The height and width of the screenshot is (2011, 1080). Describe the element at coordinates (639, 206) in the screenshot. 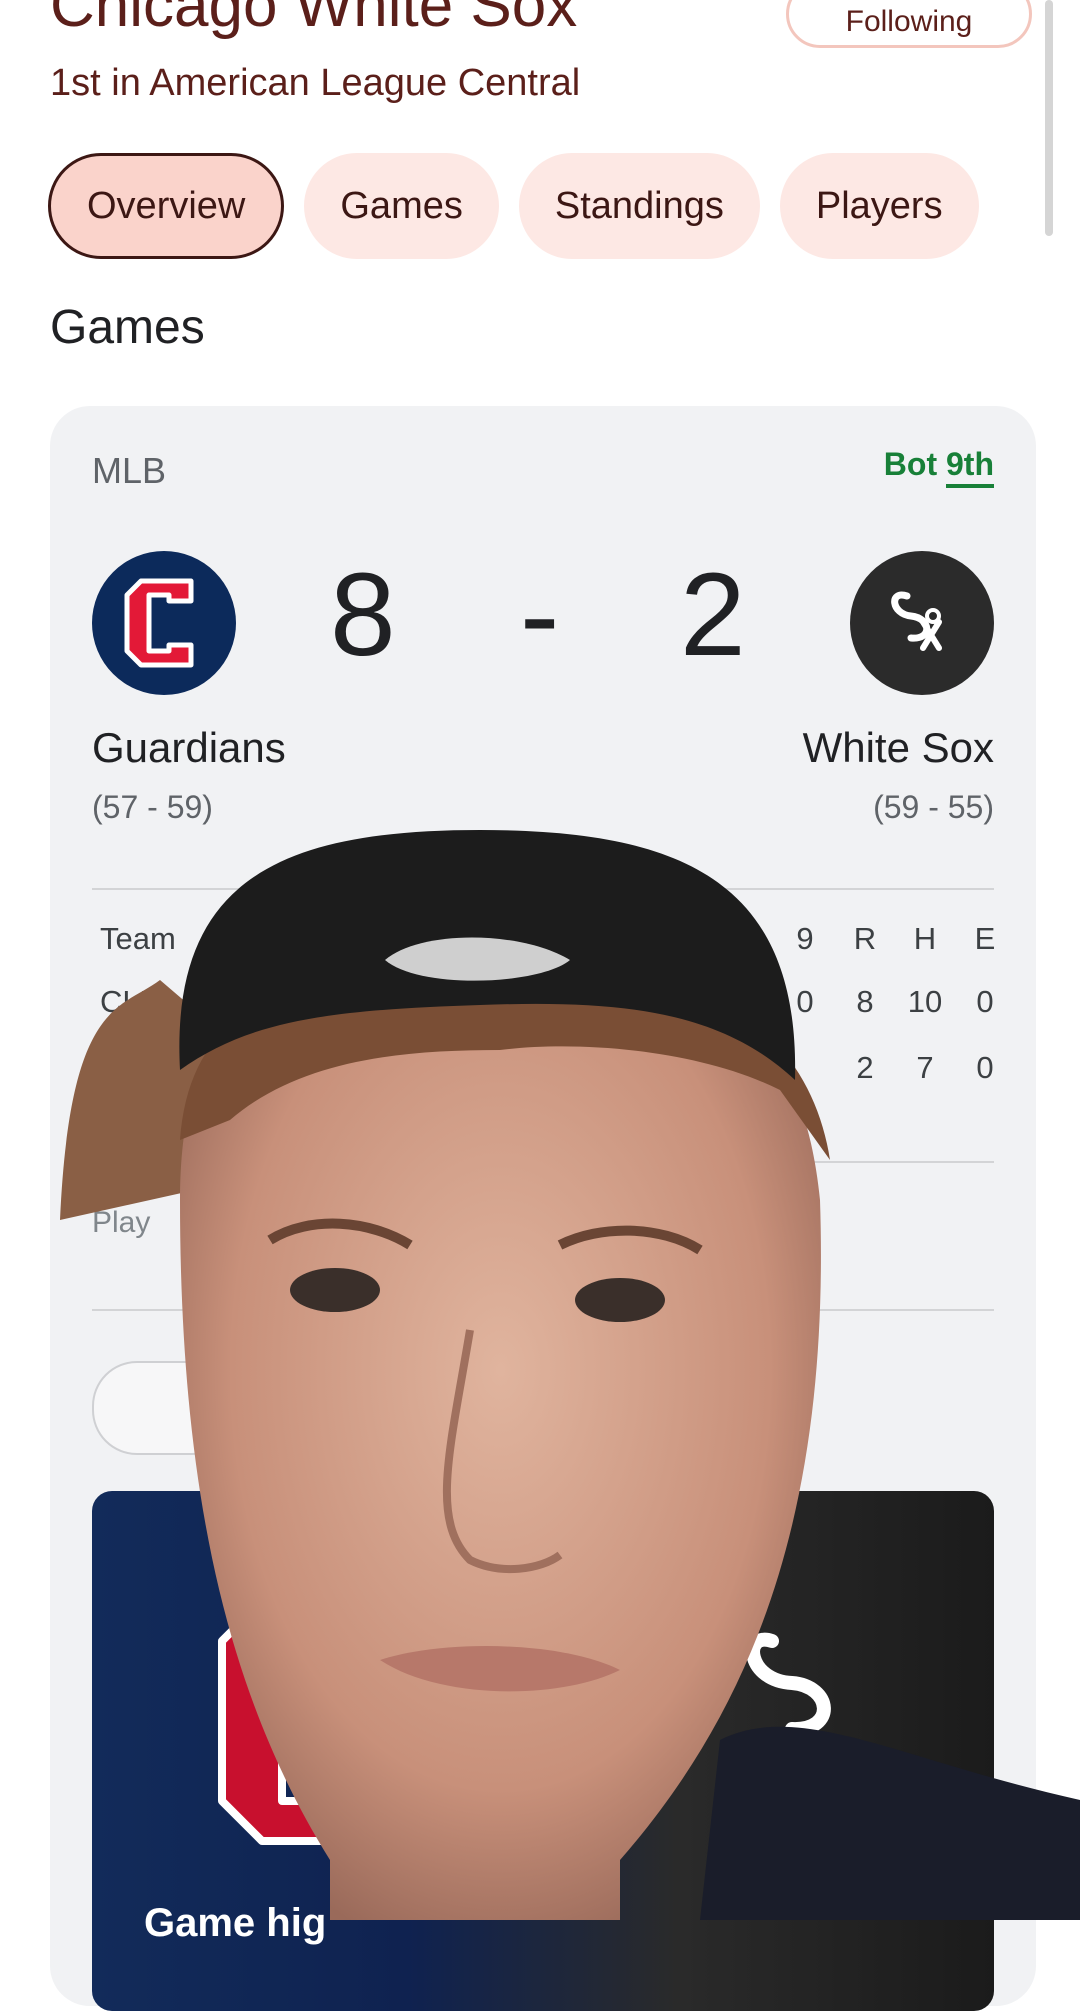

I see `tab-standings: Standings` at that location.